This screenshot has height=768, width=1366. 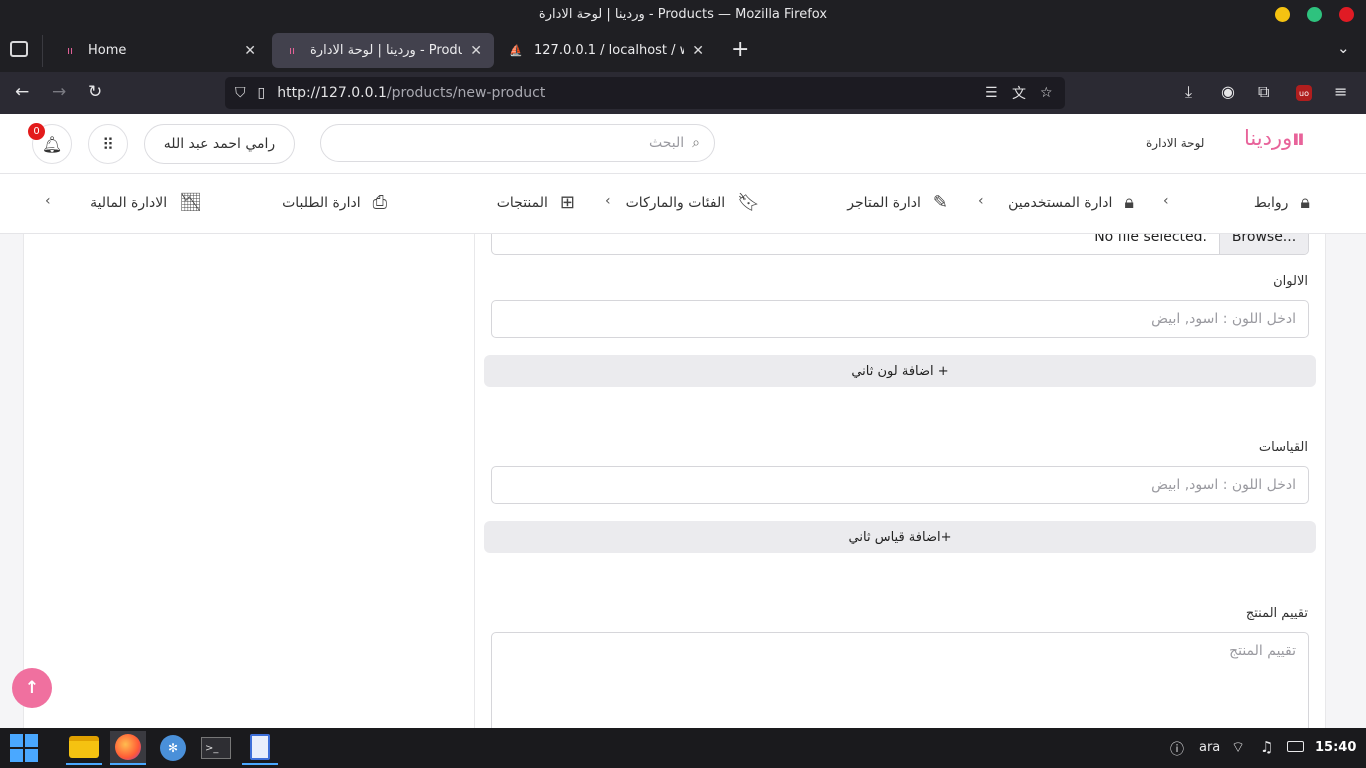 I want to click on colors-label: الالوان, so click(x=1290, y=281).